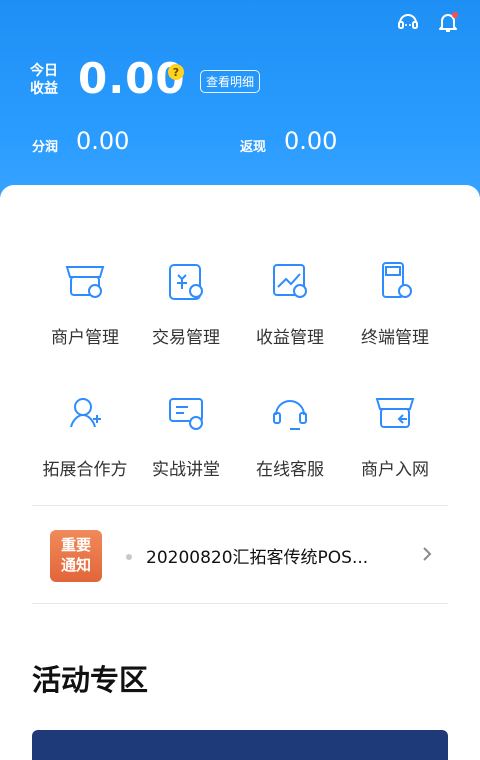  Describe the element at coordinates (103, 141) in the screenshot. I see `fenrun-value: 0.00` at that location.